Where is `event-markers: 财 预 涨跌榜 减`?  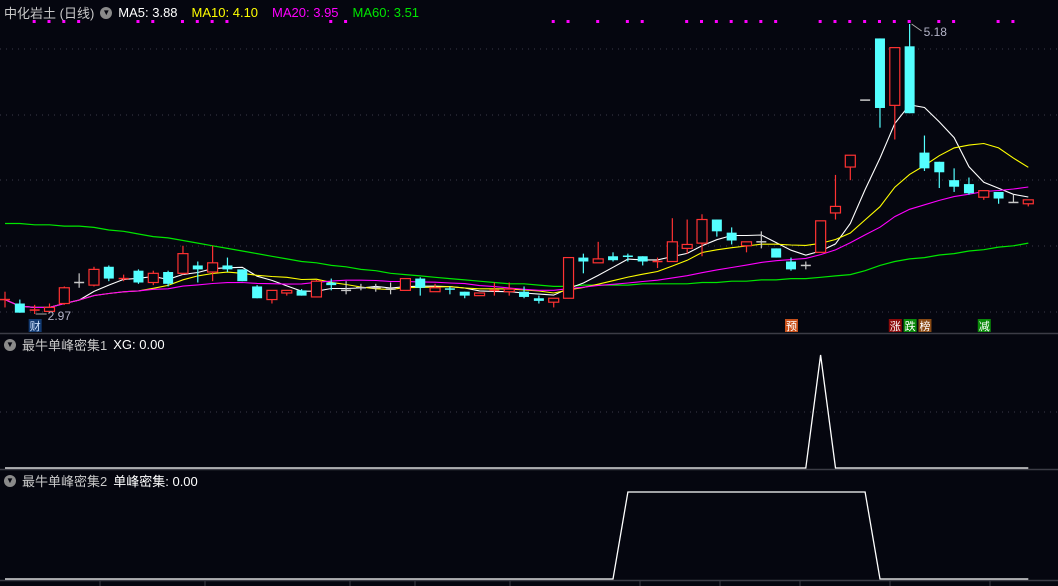 event-markers: 财 预 涨跌榜 减 is located at coordinates (509, 326).